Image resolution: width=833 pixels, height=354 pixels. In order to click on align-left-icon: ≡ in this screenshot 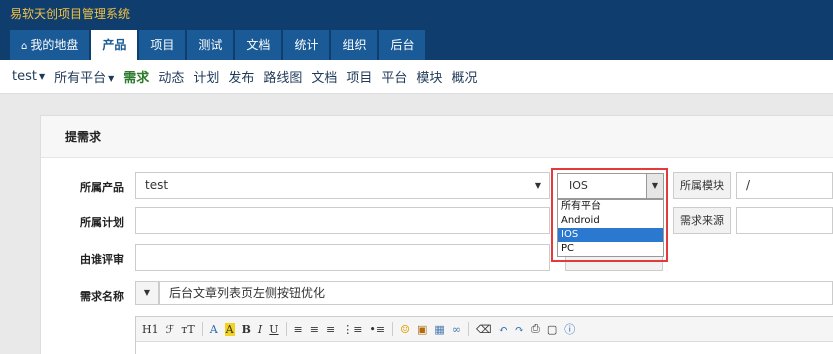, I will do `click(298, 329)`.